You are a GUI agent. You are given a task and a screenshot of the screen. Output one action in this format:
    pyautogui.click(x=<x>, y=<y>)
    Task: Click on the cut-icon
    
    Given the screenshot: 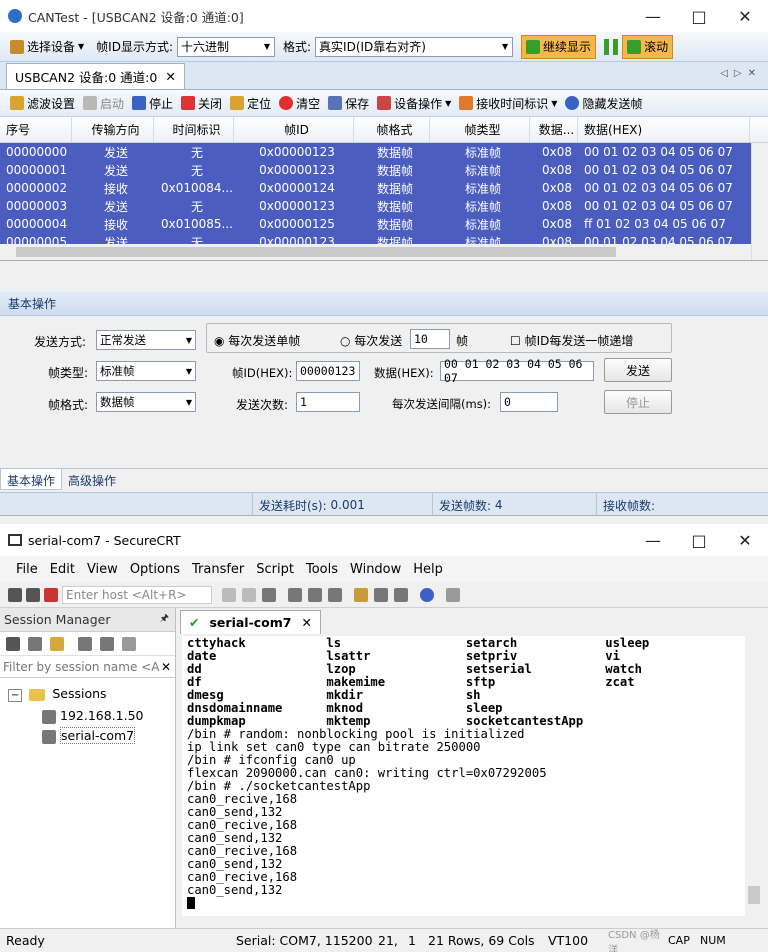 What is the action you would take?
    pyautogui.click(x=85, y=643)
    